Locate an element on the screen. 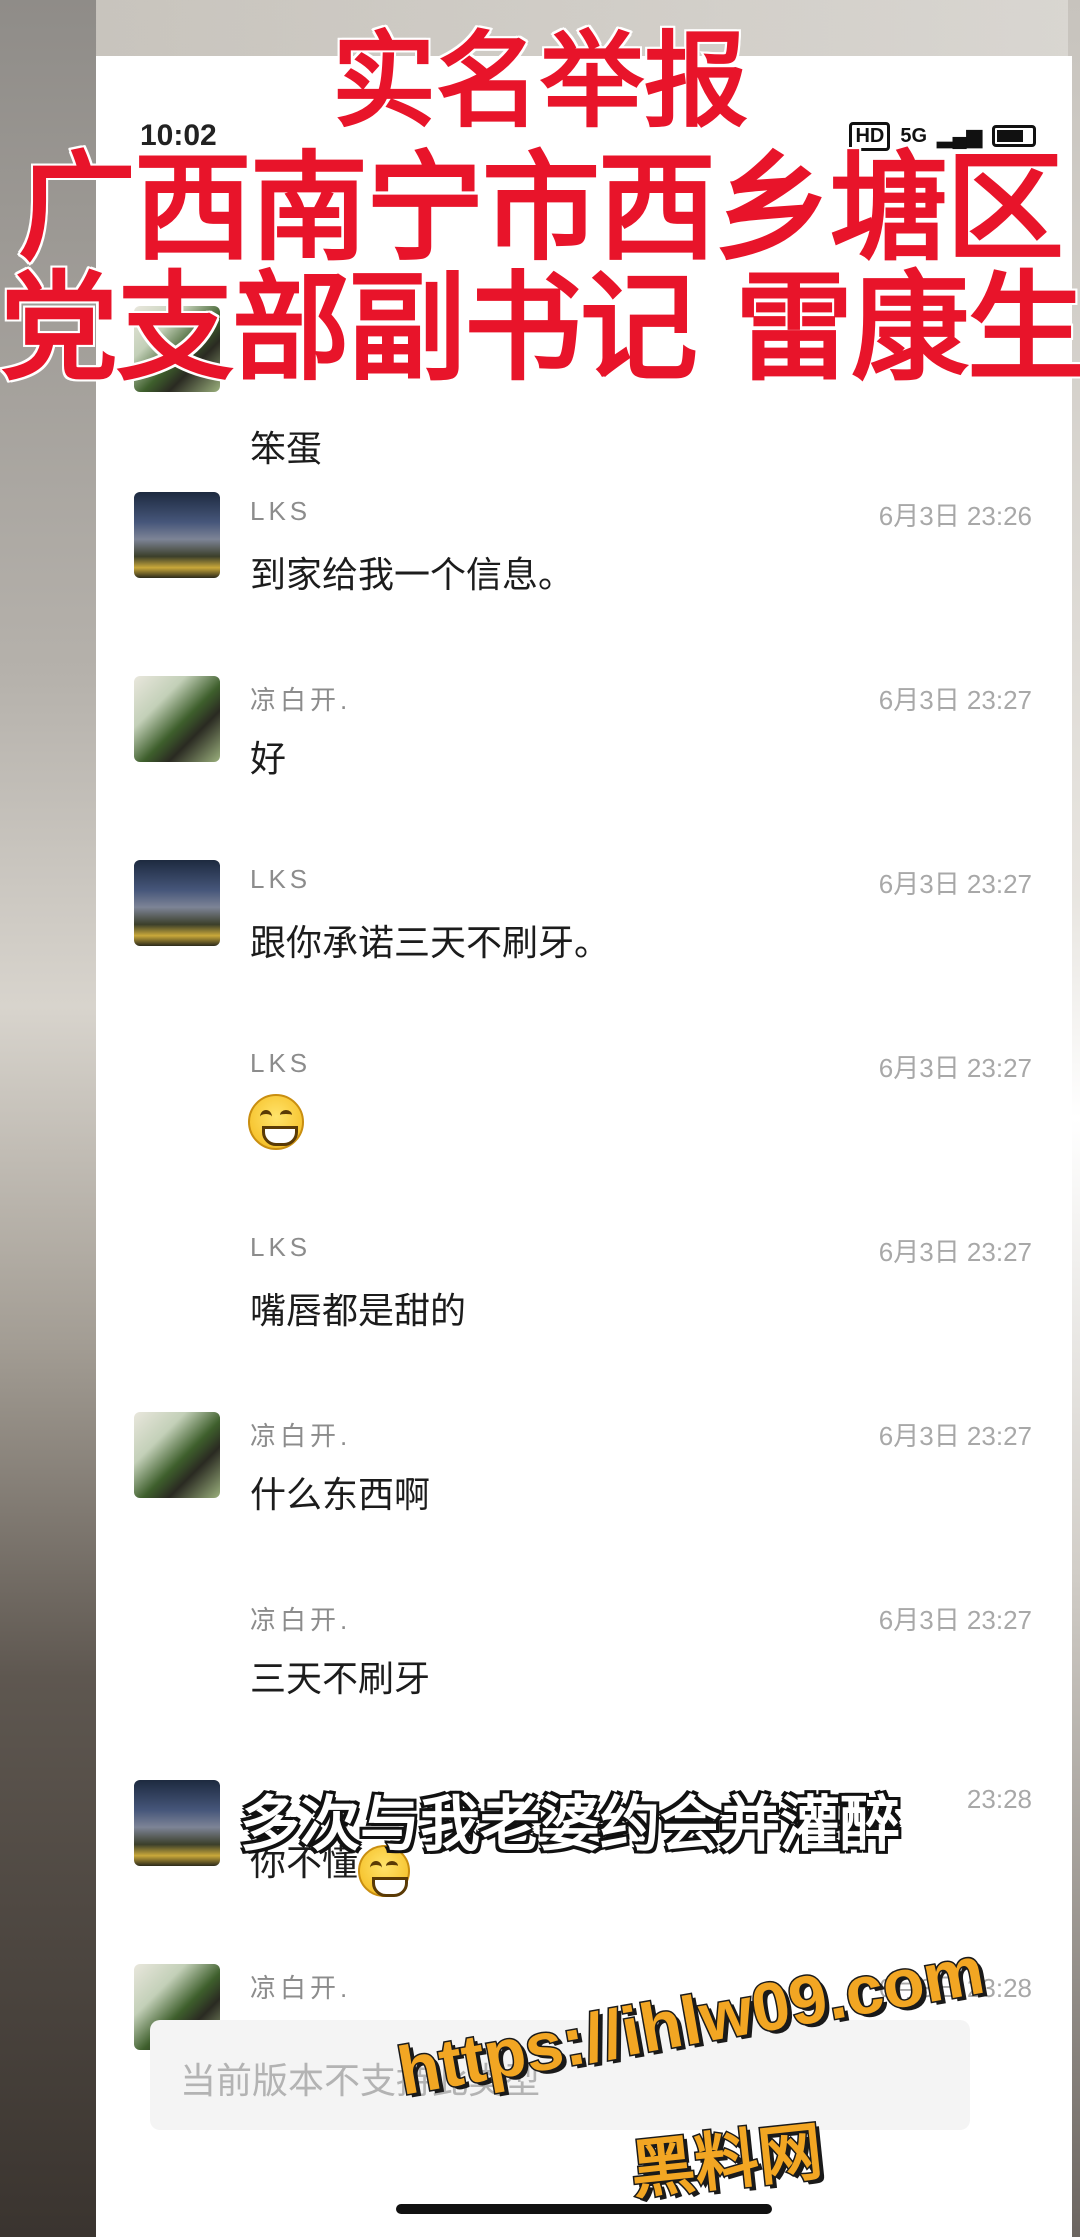 This screenshot has width=1080, height=2237. message-time: 23:28 is located at coordinates (999, 1799).